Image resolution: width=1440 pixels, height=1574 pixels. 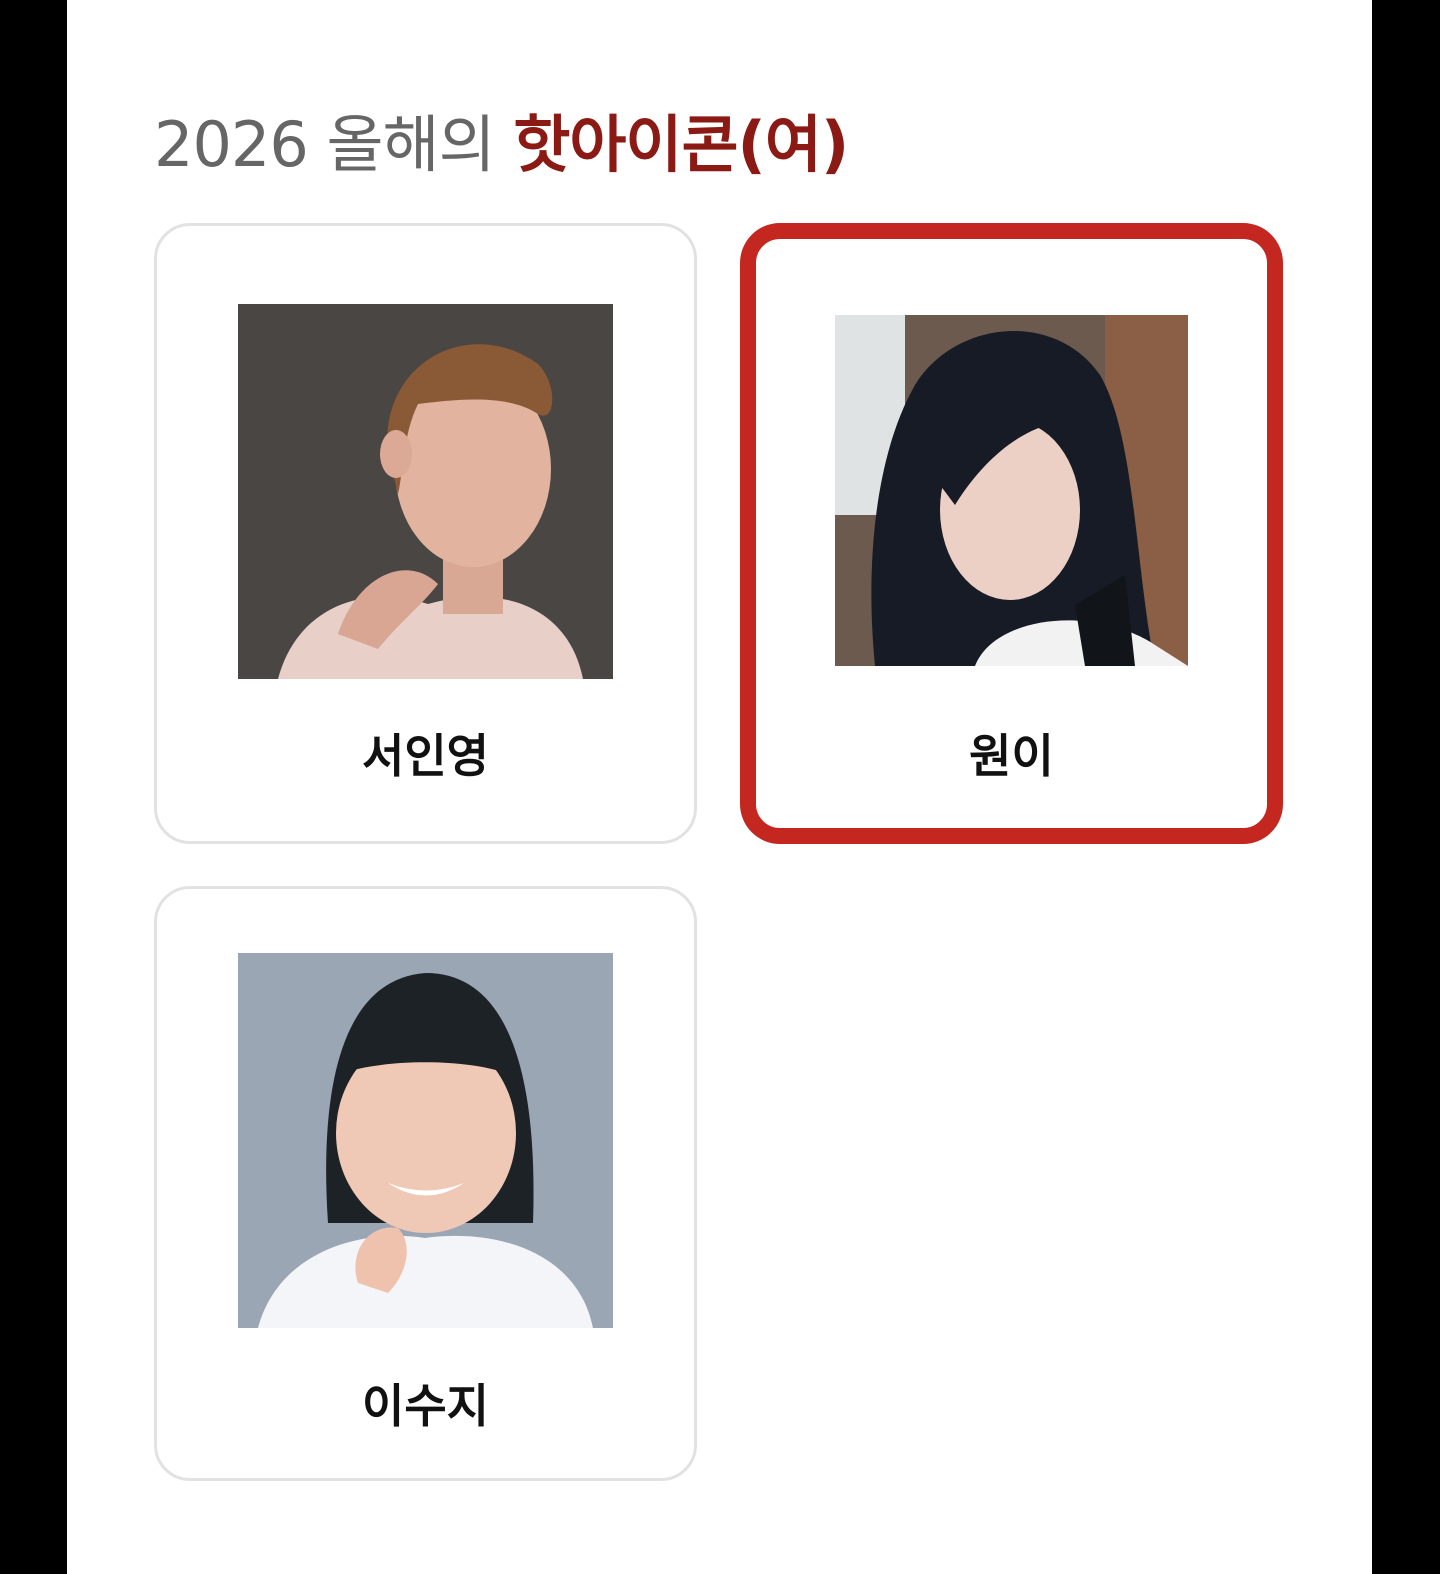 What do you see at coordinates (681, 144) in the screenshot?
I see `title-highlight: 핫아이콘(여)` at bounding box center [681, 144].